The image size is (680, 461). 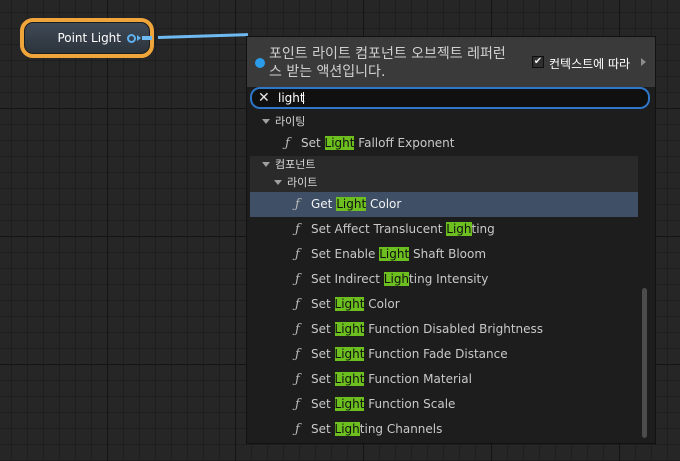 I want to click on category-light: 라이트, so click(x=295, y=183).